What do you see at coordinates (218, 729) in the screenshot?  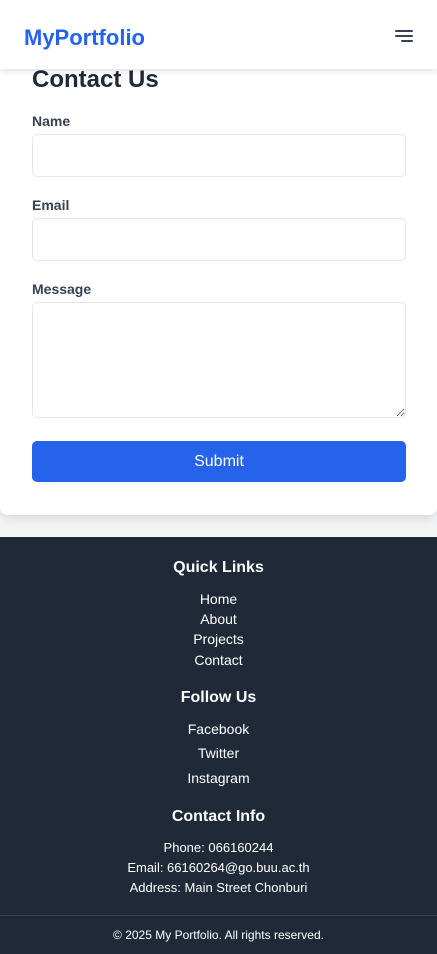 I see `social-link-facebook: Facebook` at bounding box center [218, 729].